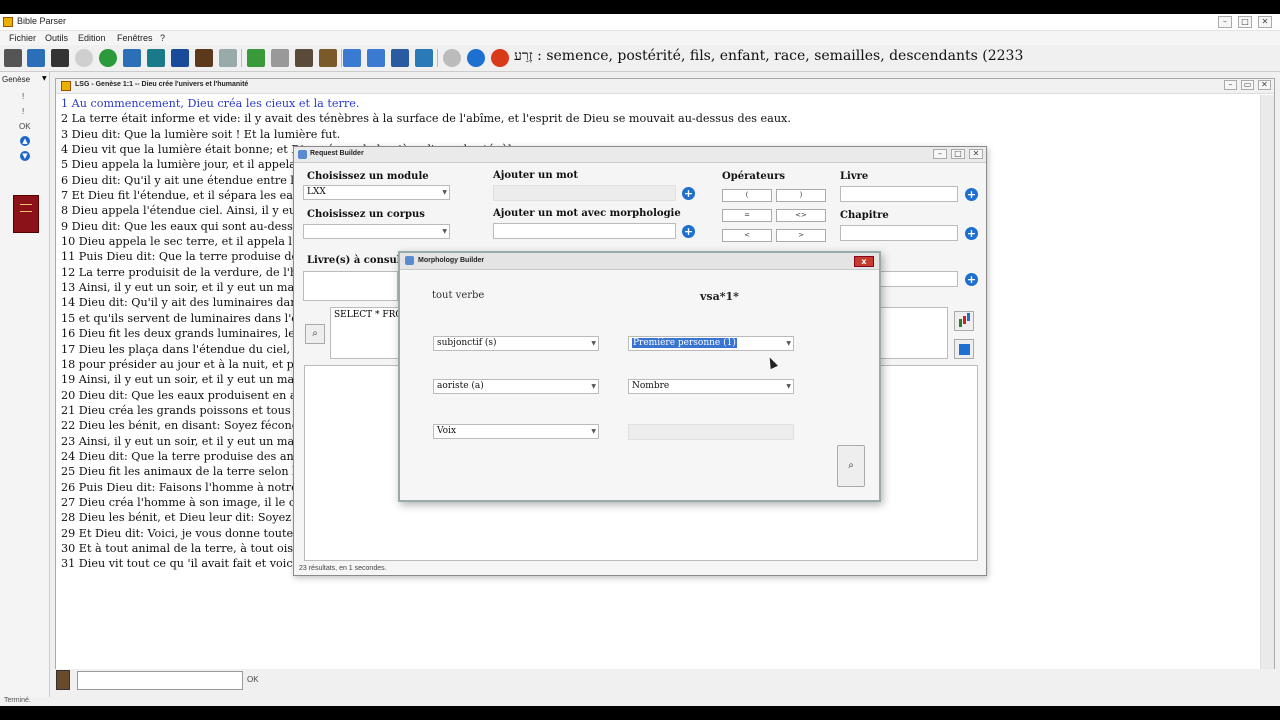 The width and height of the screenshot is (1280, 720). Describe the element at coordinates (23, 96) in the screenshot. I see `sidebar-item-warning-1: !` at that location.